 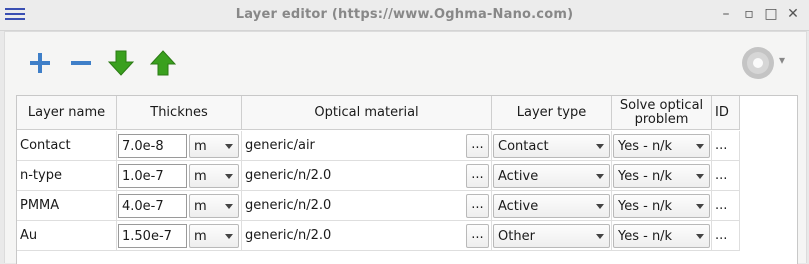 I want to click on thickness-value: 4.0e-7, so click(x=143, y=206).